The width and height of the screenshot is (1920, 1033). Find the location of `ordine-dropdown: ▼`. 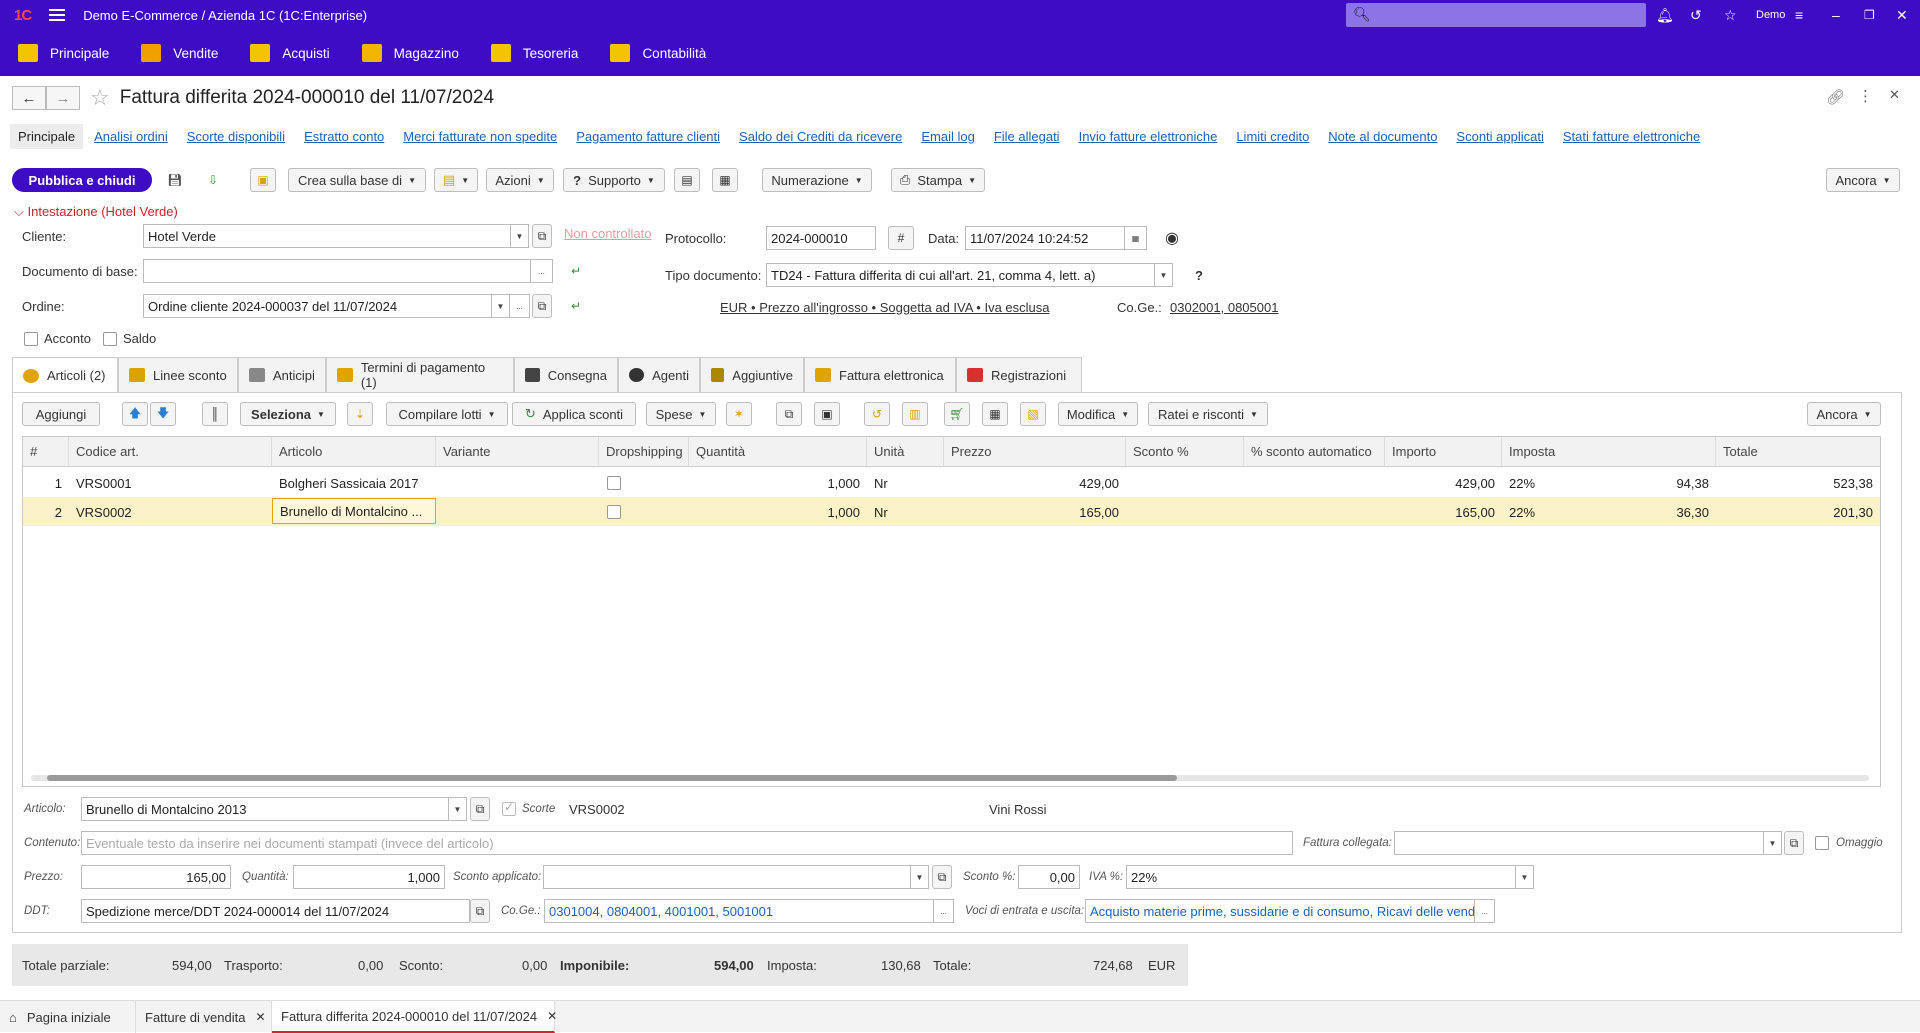

ordine-dropdown: ▼ is located at coordinates (501, 306).